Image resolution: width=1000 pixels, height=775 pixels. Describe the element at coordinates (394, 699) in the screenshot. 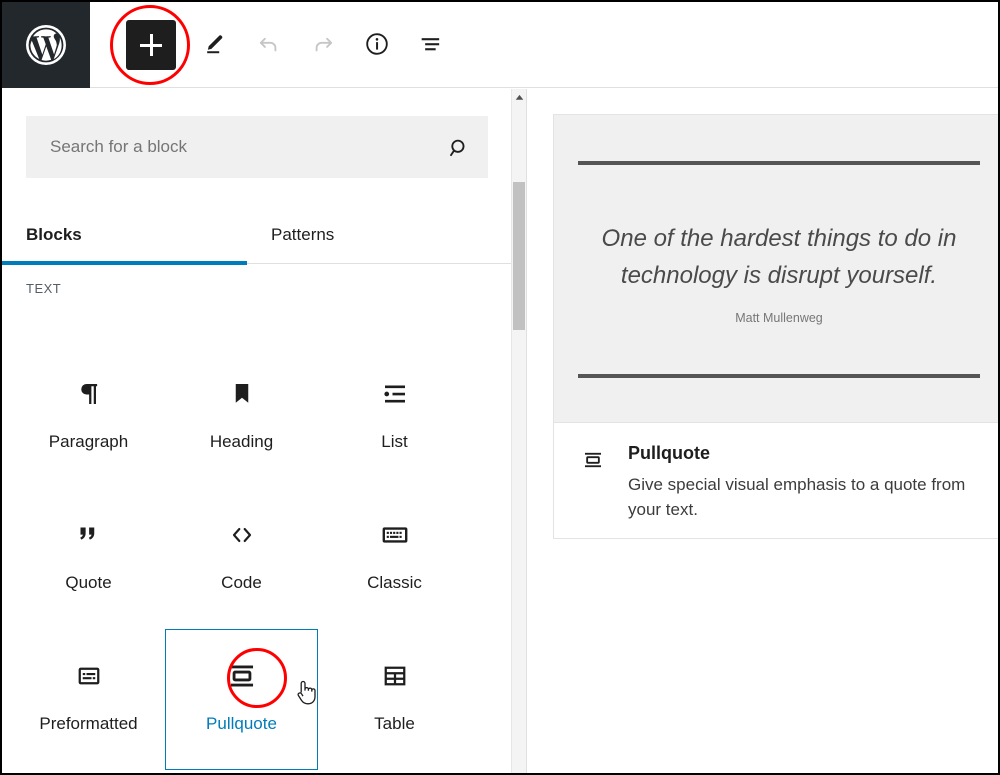

I see `block-tile-table: Table` at that location.